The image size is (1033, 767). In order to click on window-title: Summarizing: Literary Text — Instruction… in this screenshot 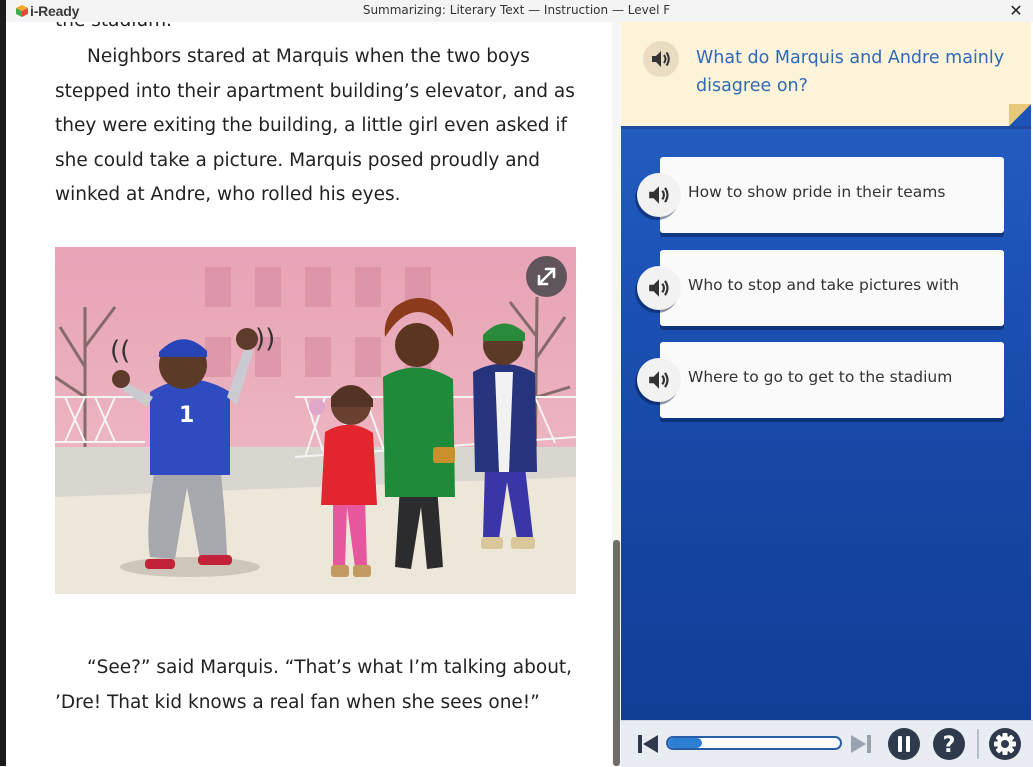, I will do `click(516, 10)`.